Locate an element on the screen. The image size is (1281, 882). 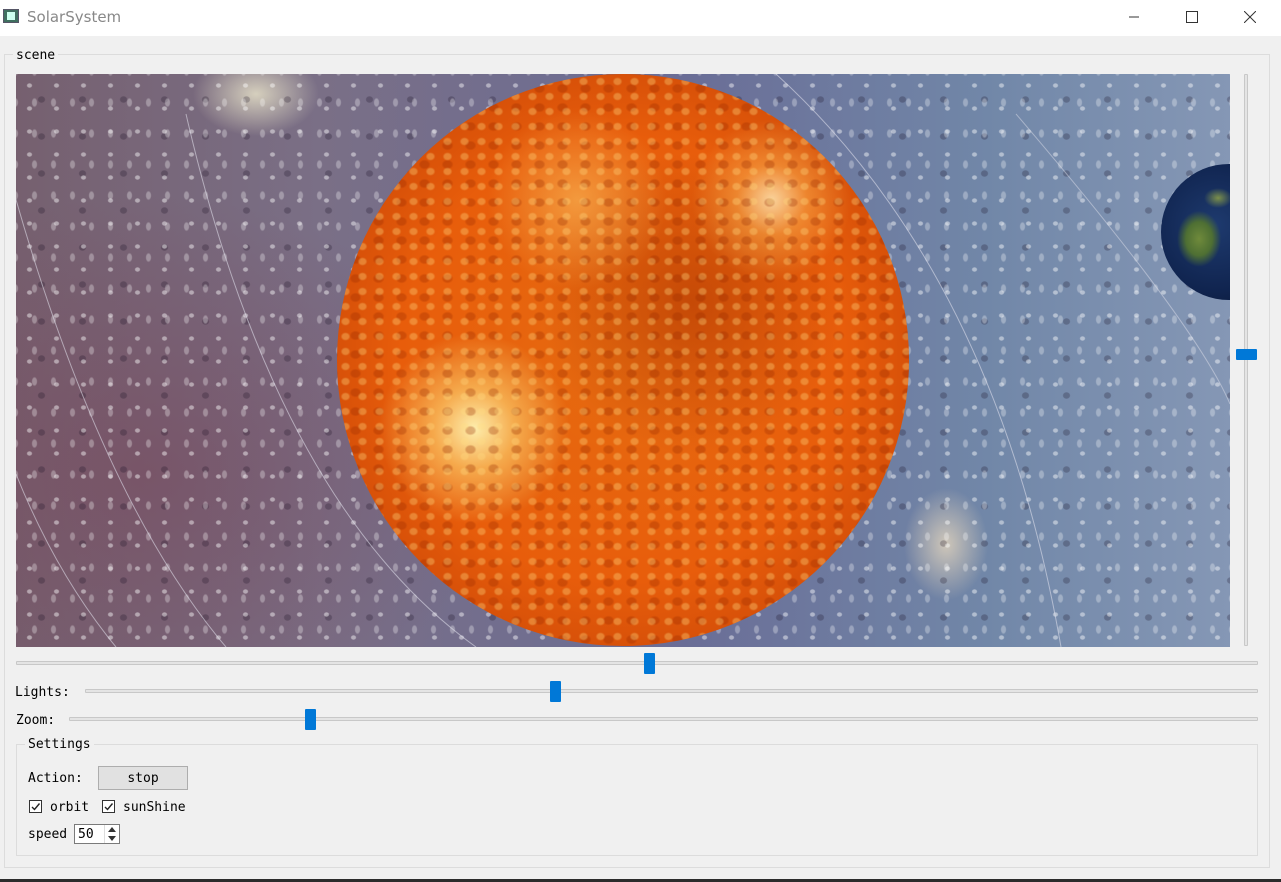
orbit-checkbox is located at coordinates (35, 806).